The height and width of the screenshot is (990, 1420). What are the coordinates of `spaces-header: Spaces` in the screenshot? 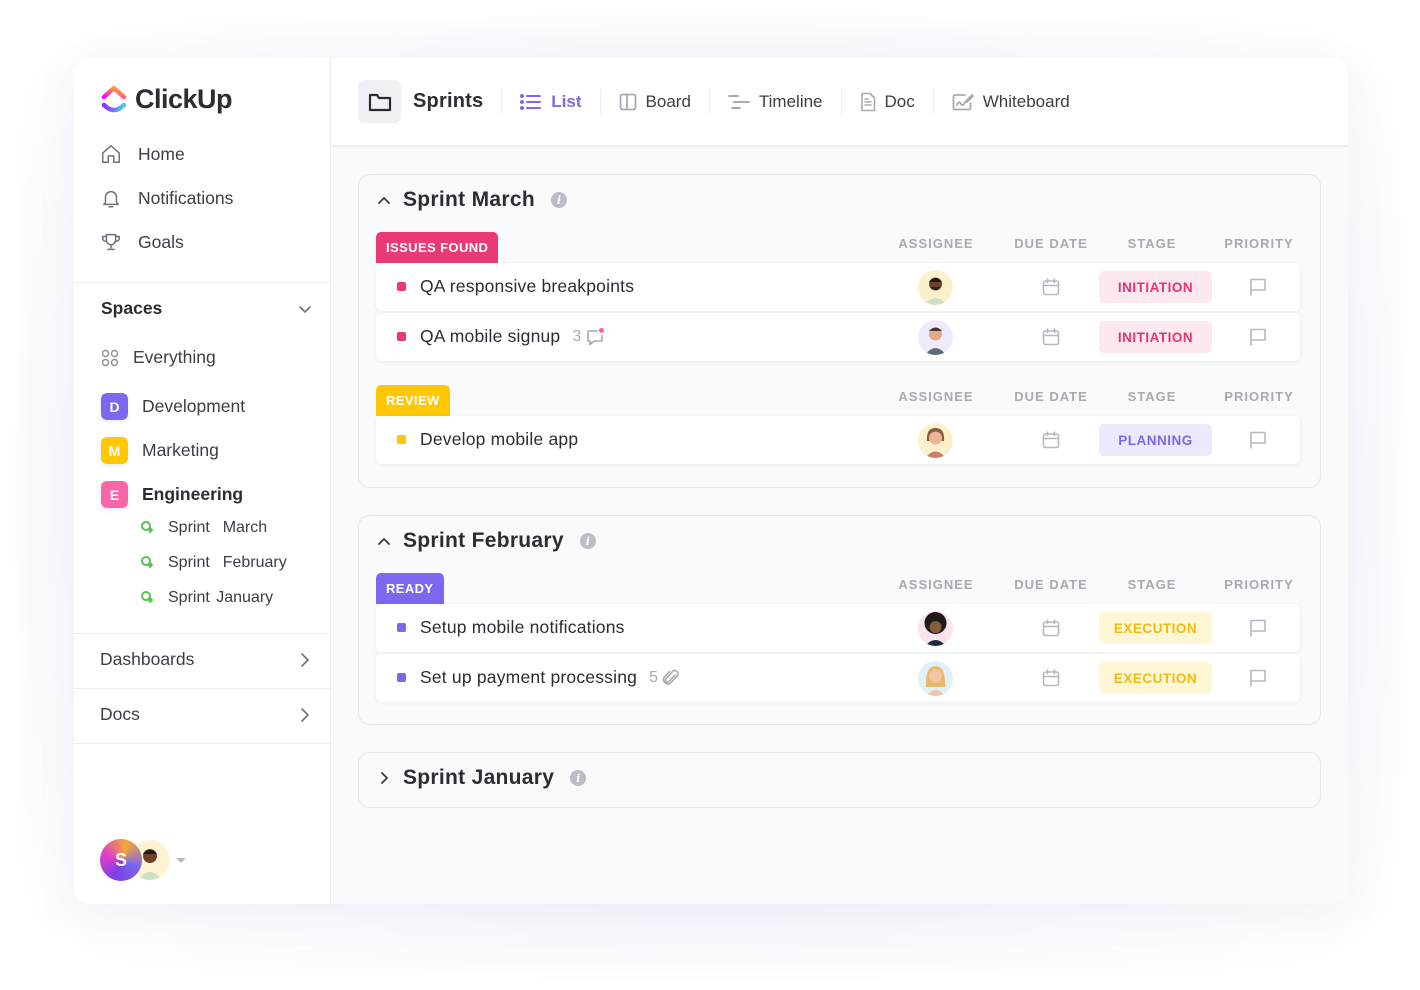 It's located at (207, 308).